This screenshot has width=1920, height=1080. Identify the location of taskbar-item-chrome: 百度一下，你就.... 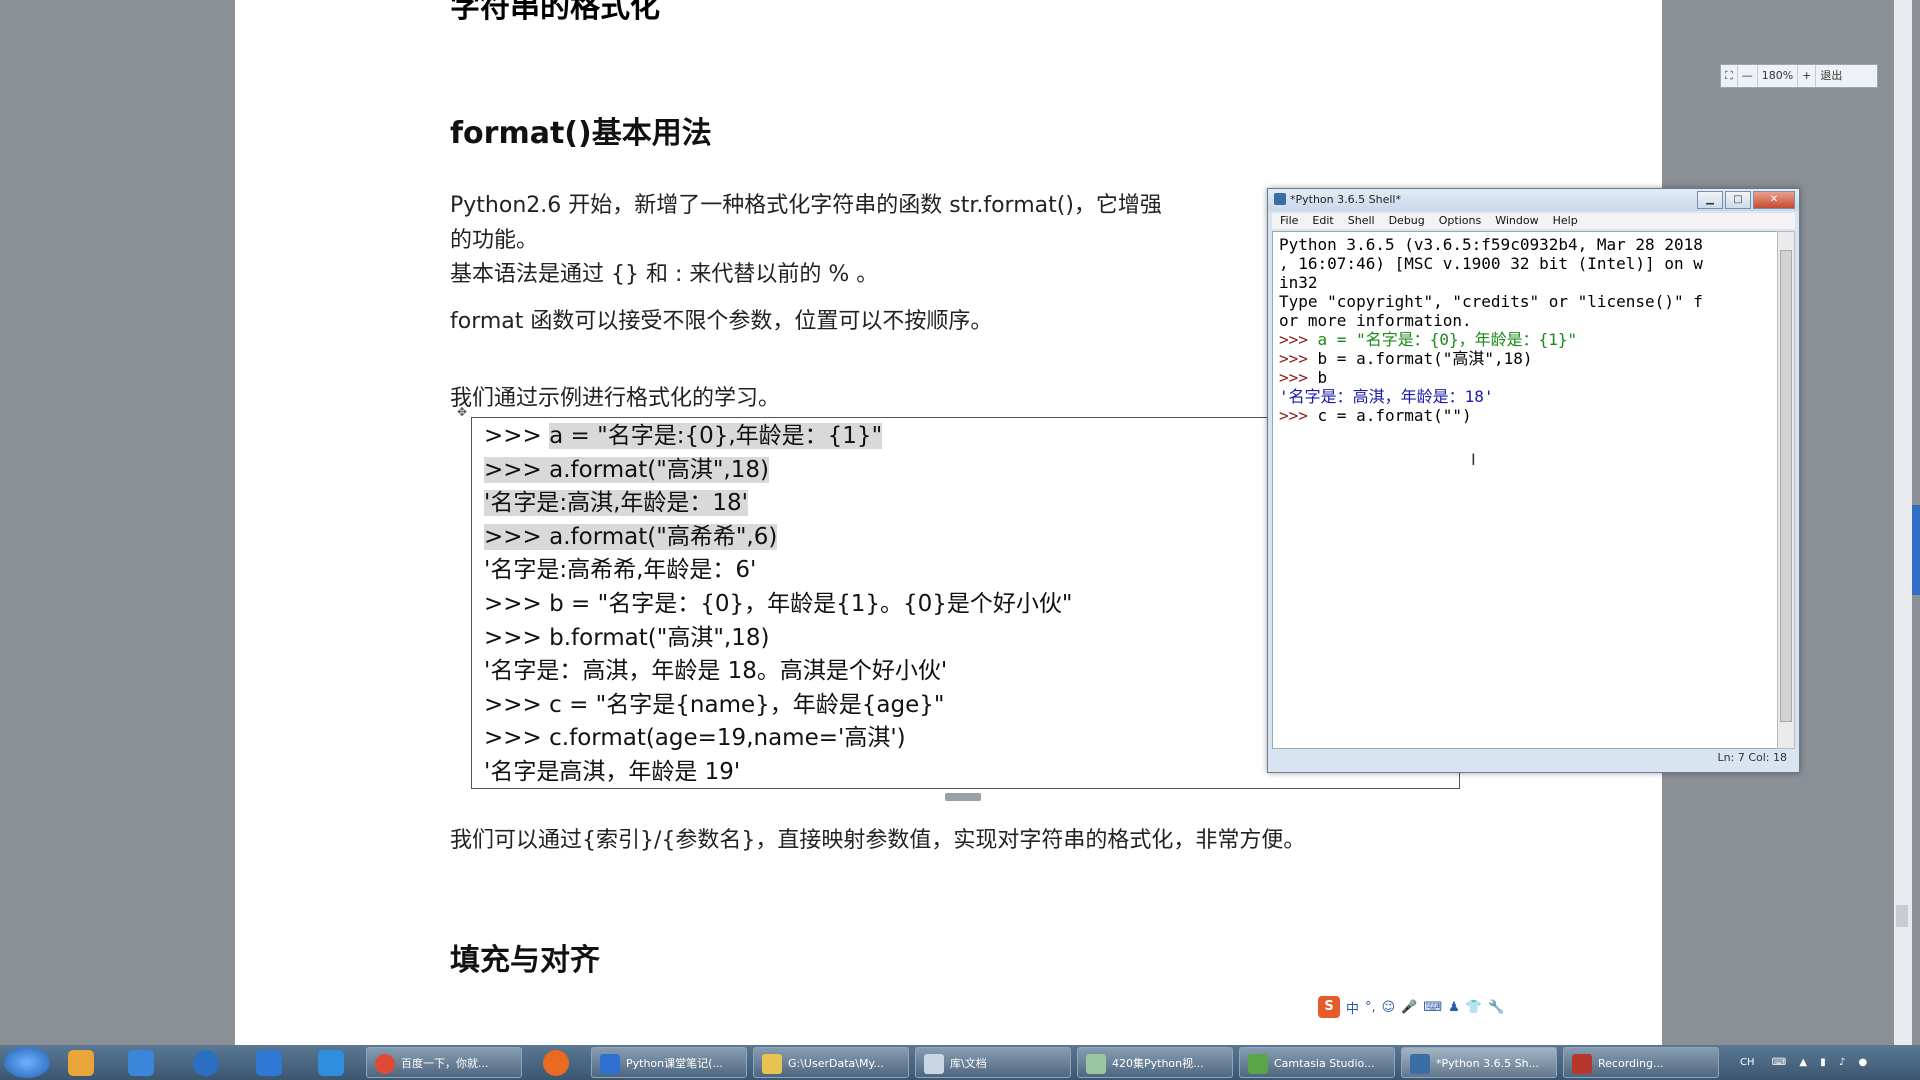
(444, 1062).